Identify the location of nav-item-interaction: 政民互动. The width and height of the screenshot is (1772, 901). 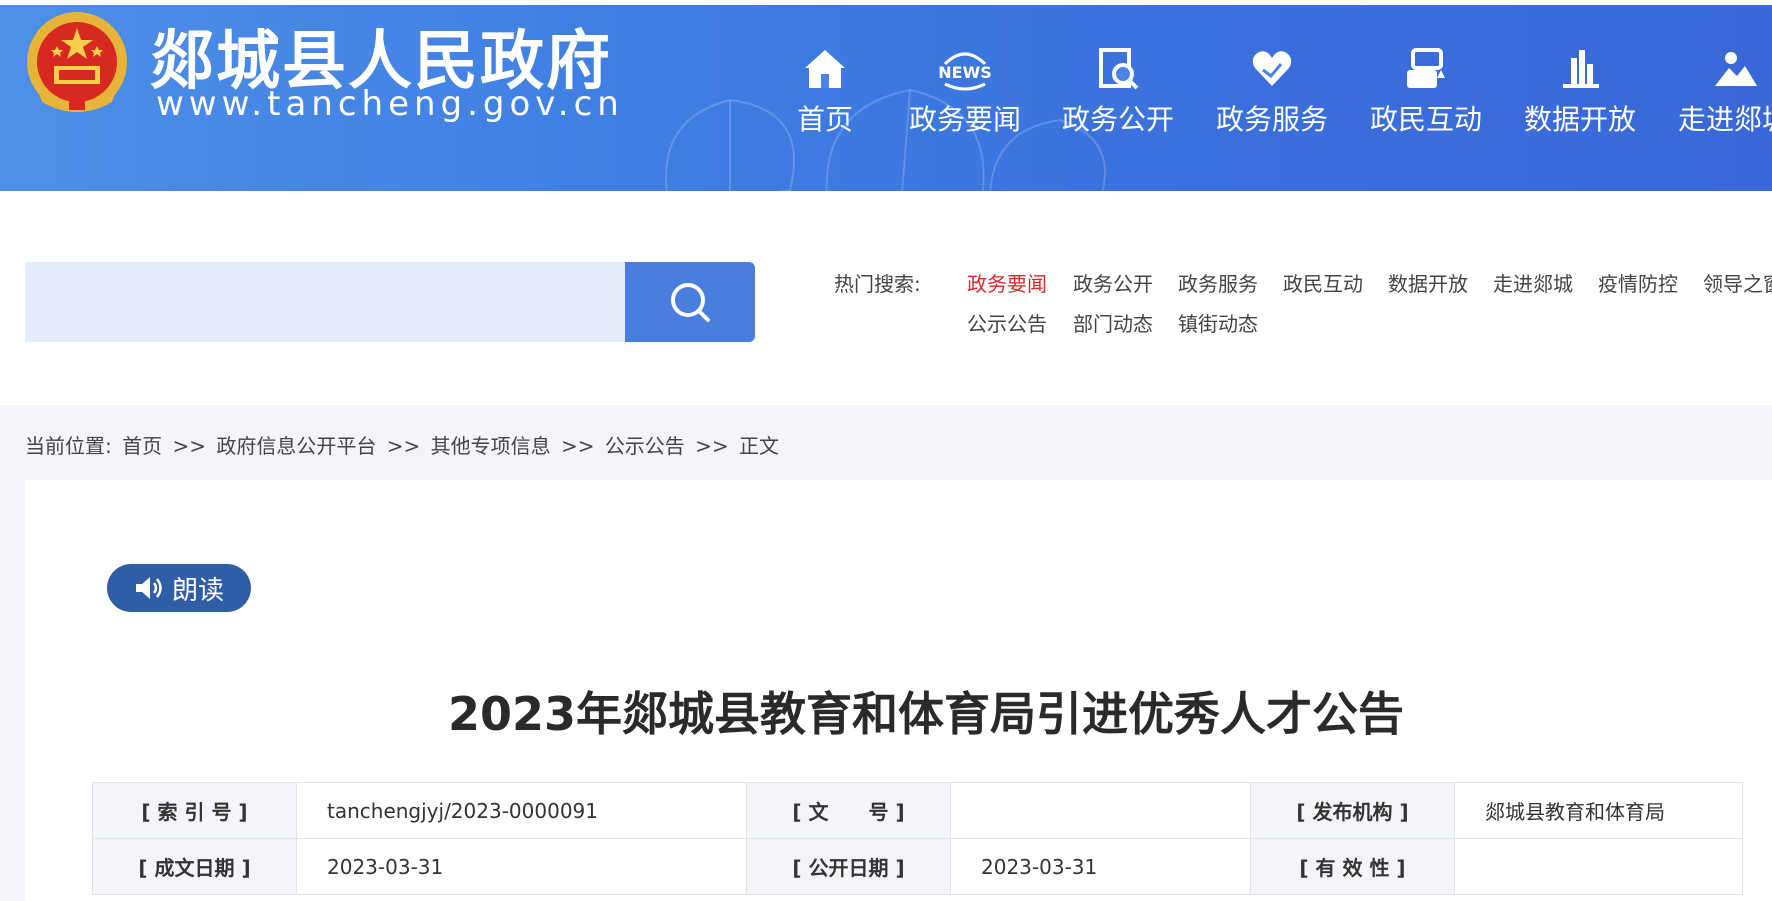
(1426, 94).